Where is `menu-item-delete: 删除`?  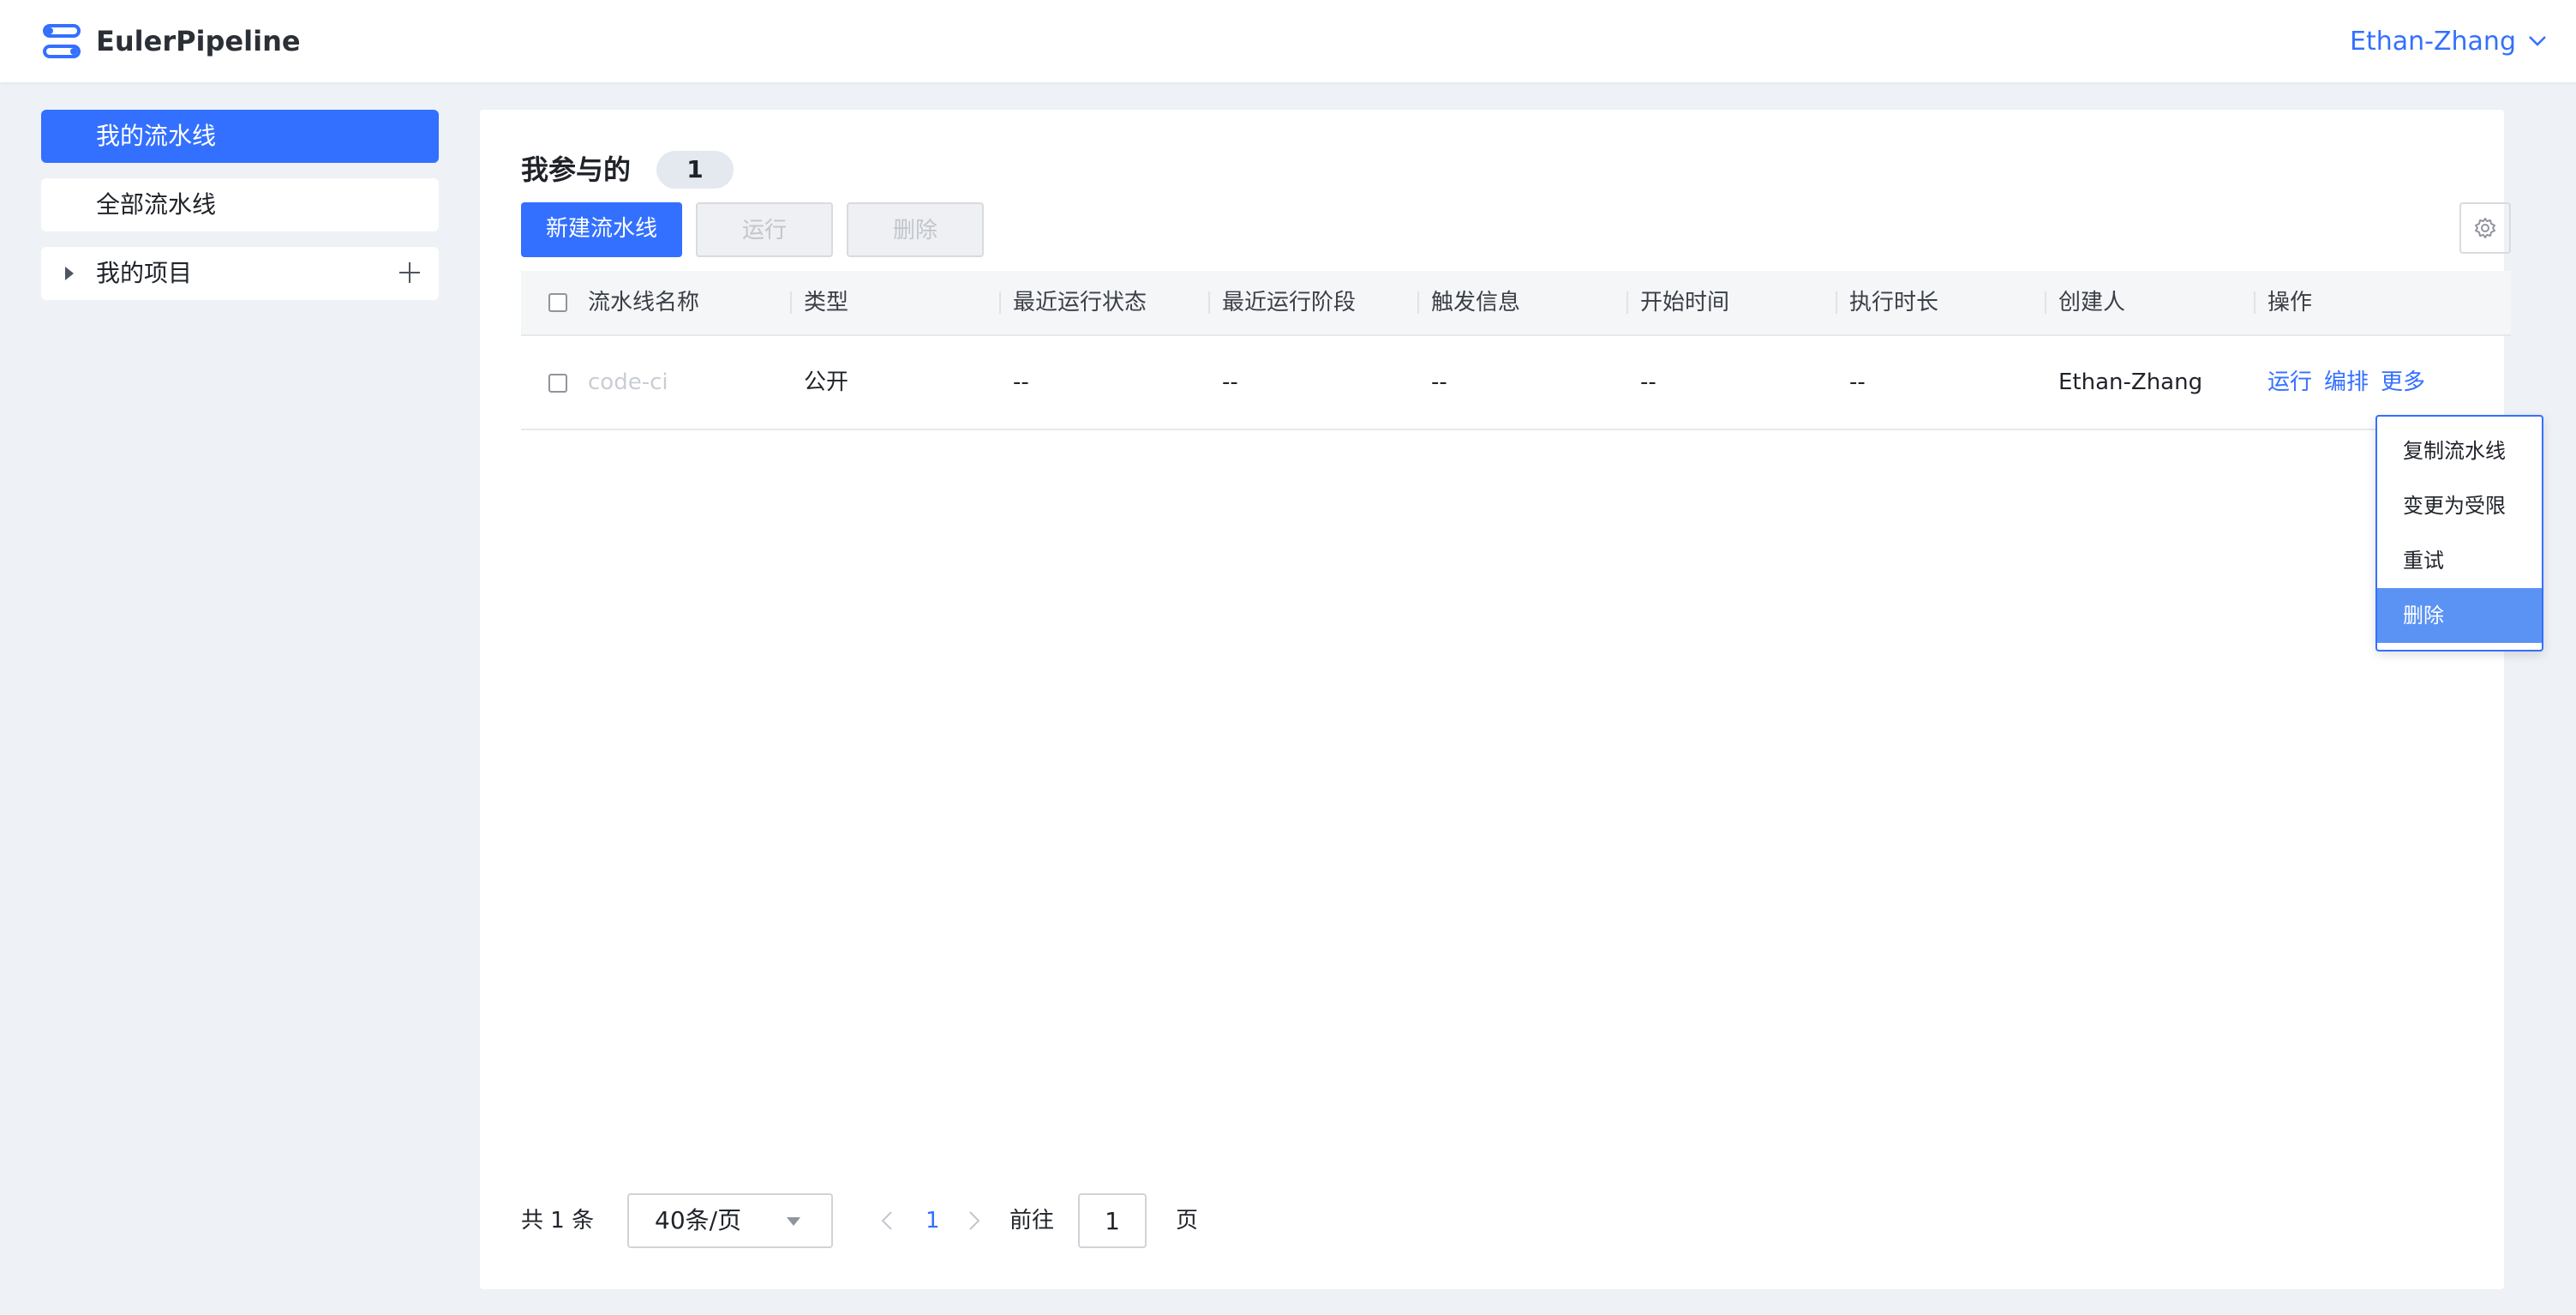
menu-item-delete: 删除 is located at coordinates (2459, 615).